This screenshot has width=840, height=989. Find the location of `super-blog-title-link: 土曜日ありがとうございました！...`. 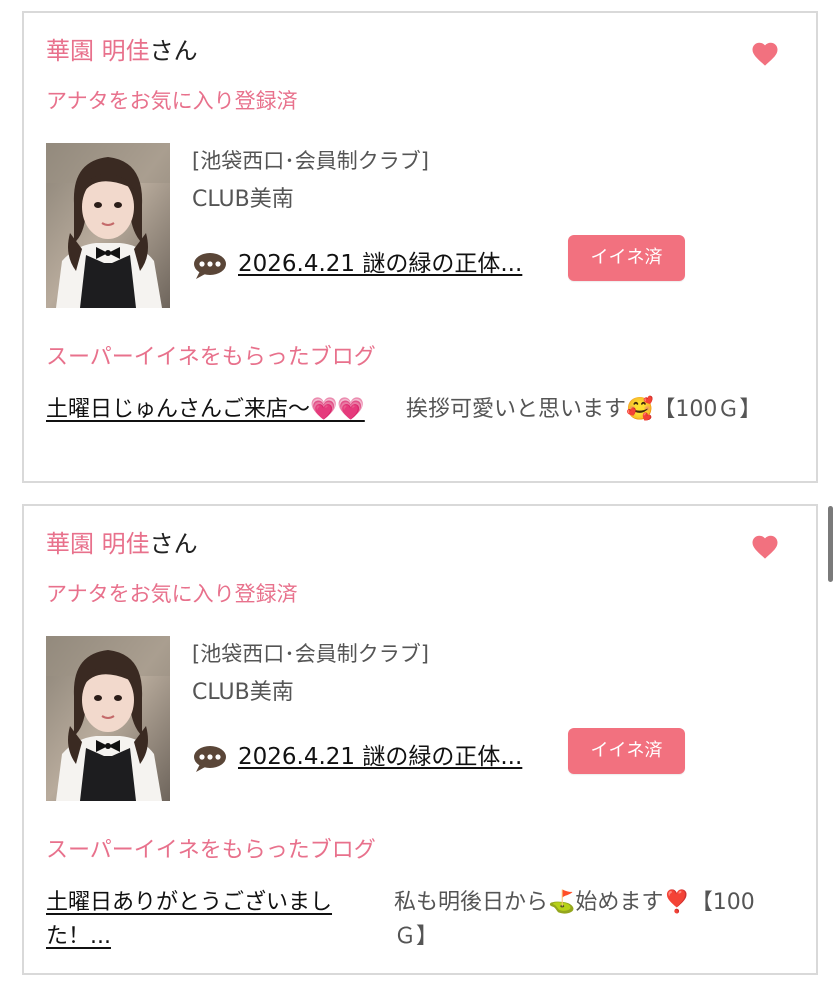

super-blog-title-link: 土曜日ありがとうございました！... is located at coordinates (214, 920).